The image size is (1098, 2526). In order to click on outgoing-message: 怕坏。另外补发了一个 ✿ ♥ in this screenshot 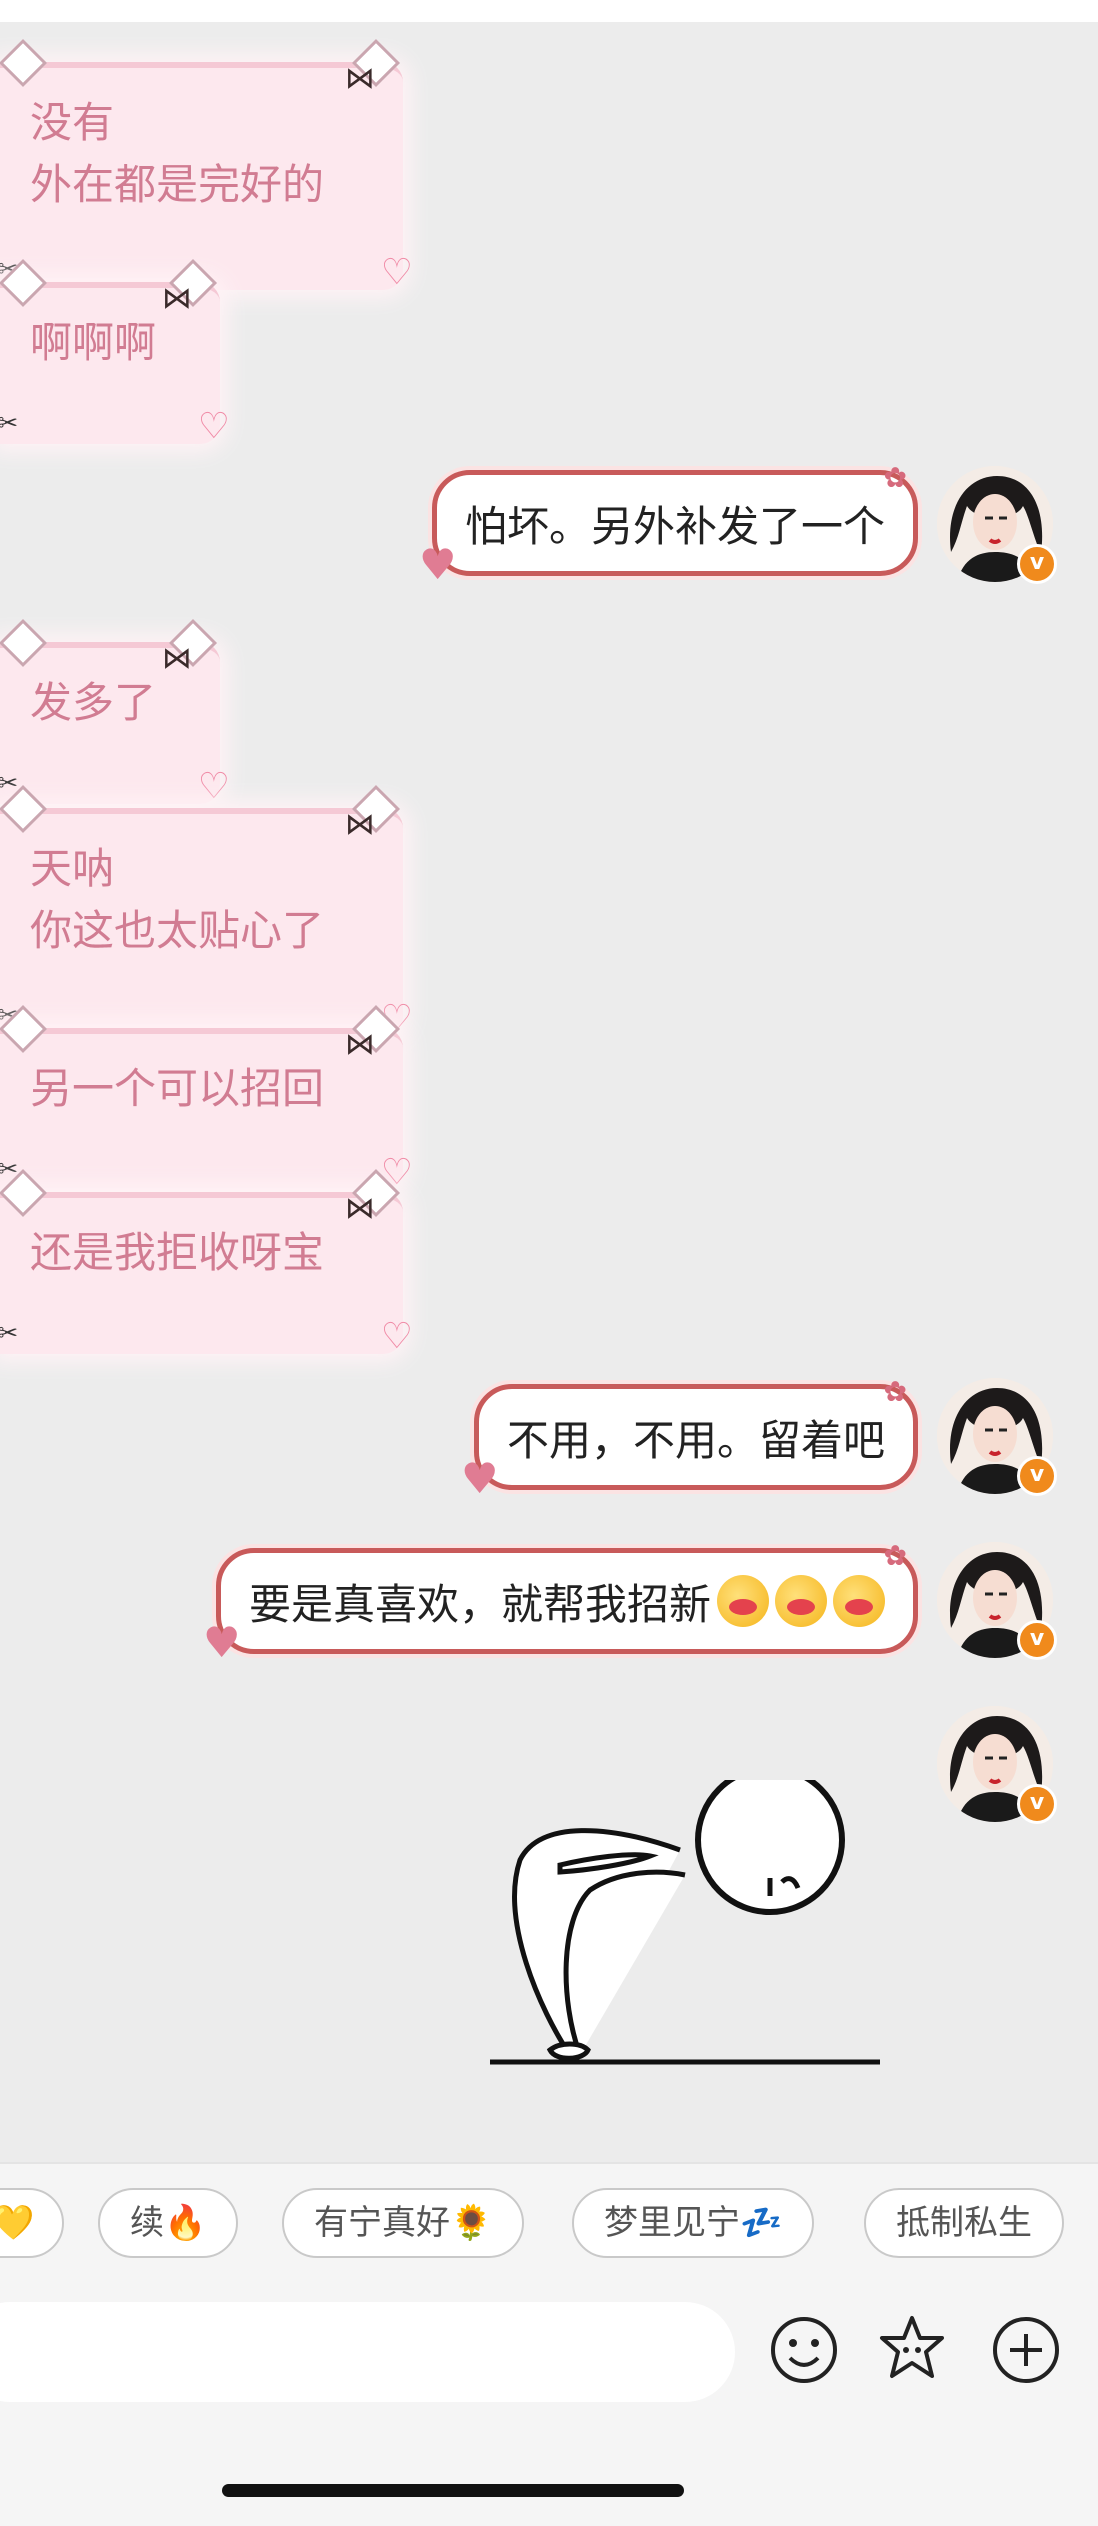, I will do `click(668, 525)`.